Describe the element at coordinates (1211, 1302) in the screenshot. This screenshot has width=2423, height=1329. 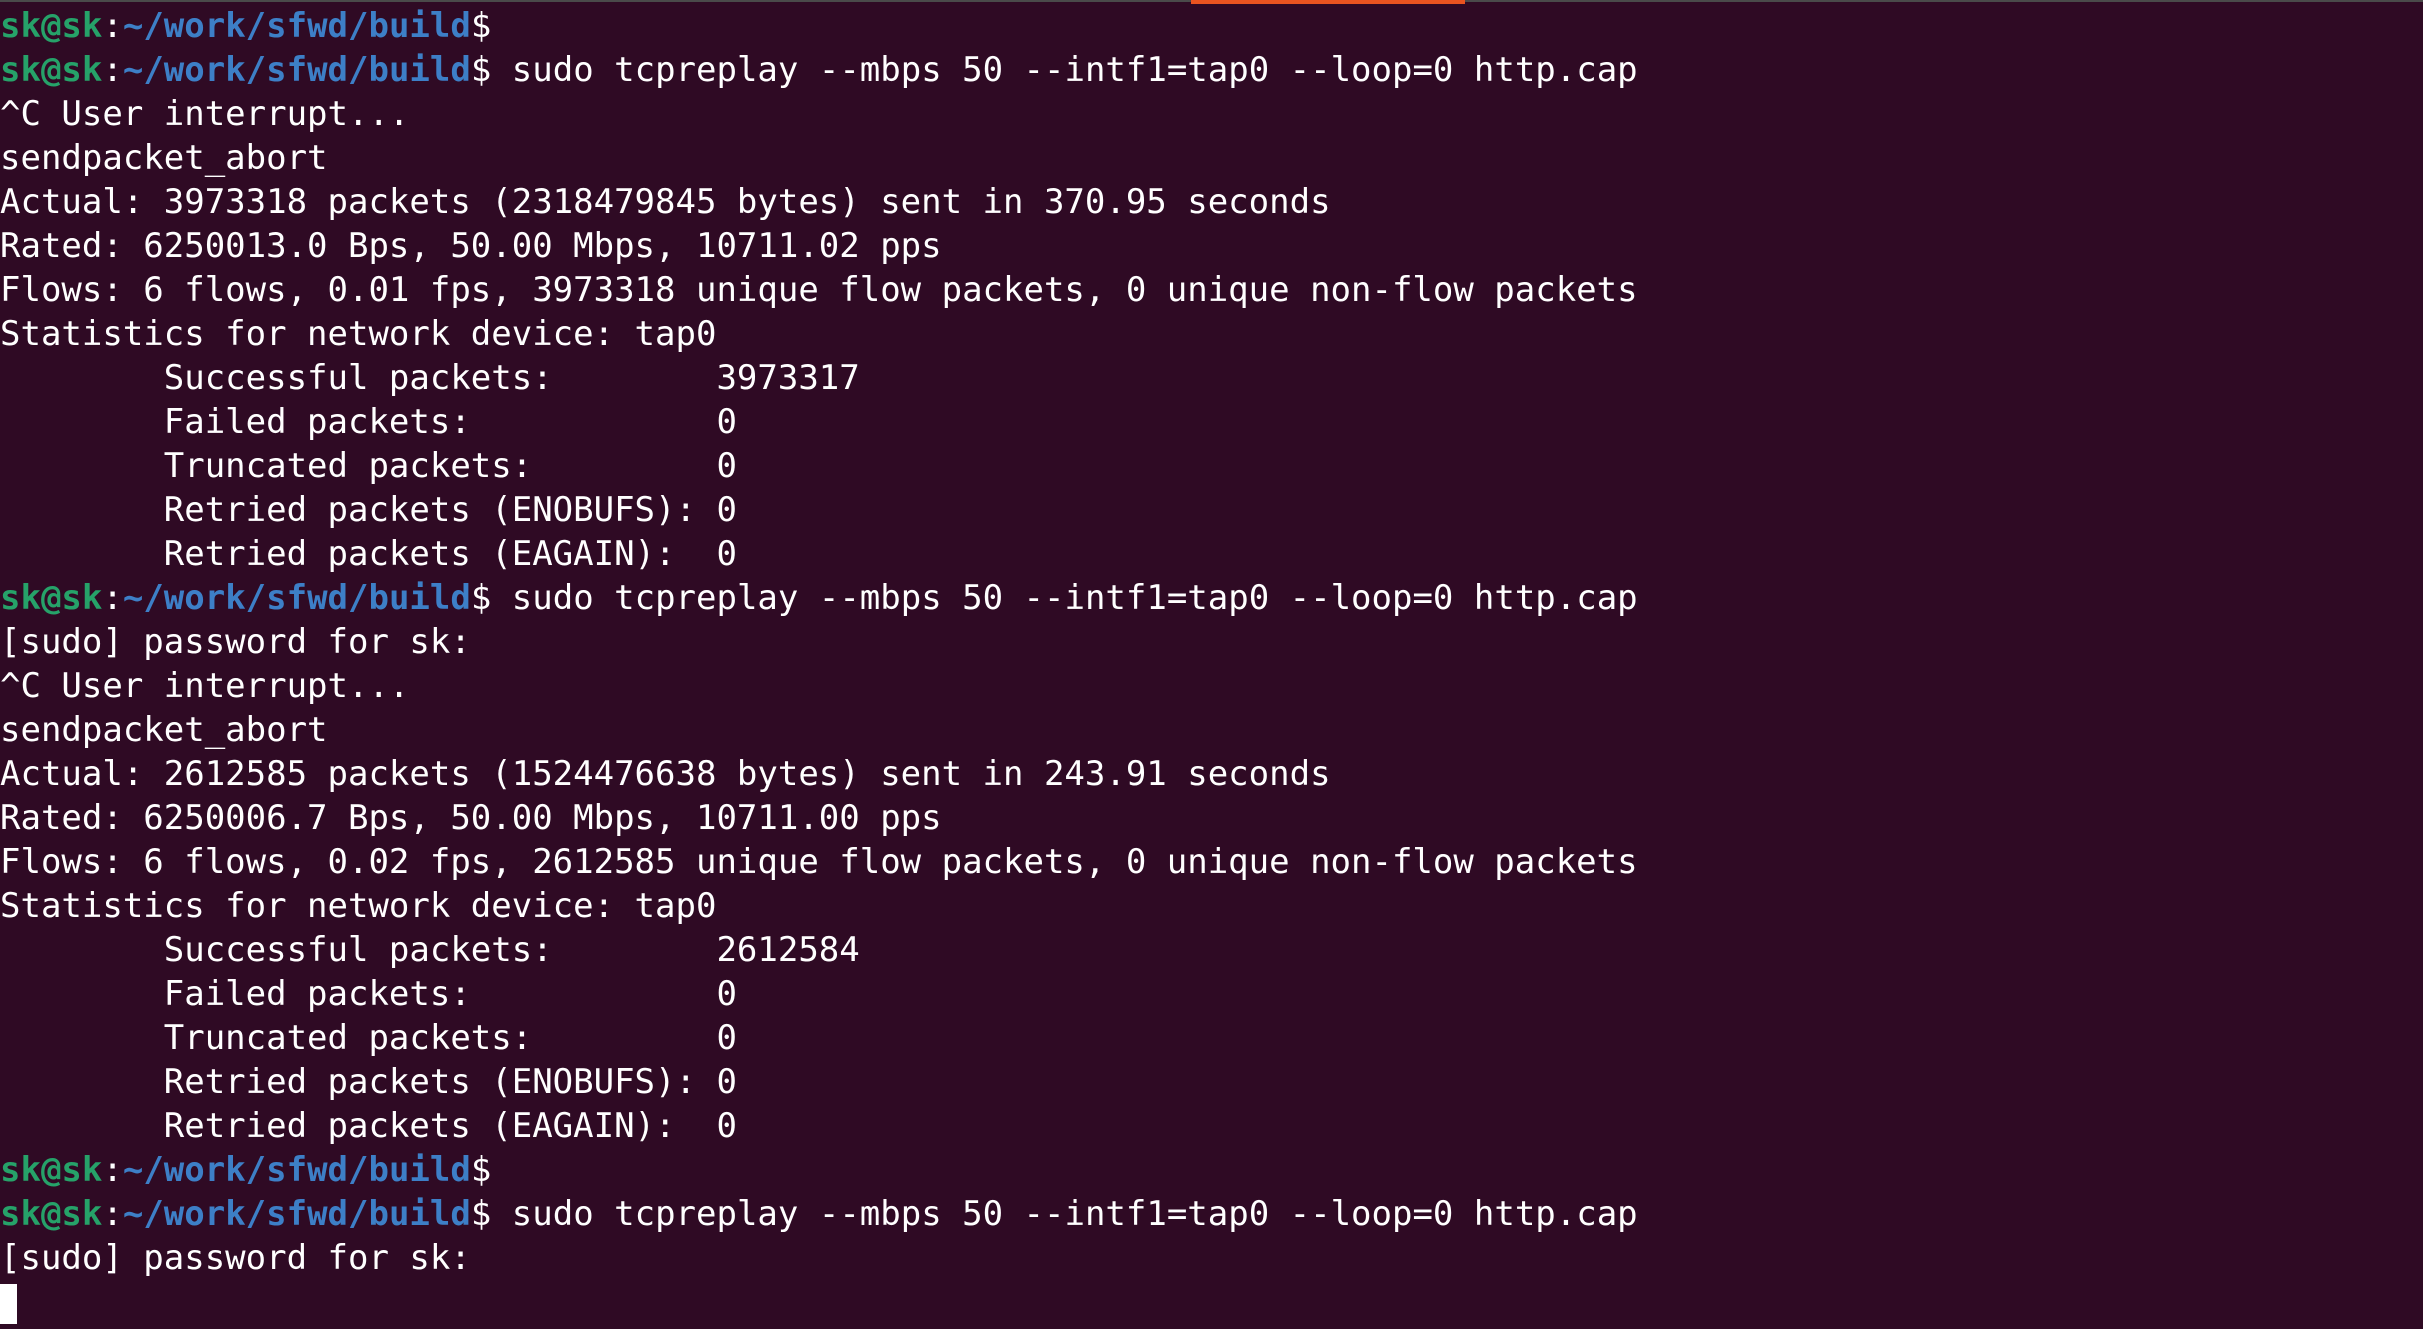
I see `cursor-line` at that location.